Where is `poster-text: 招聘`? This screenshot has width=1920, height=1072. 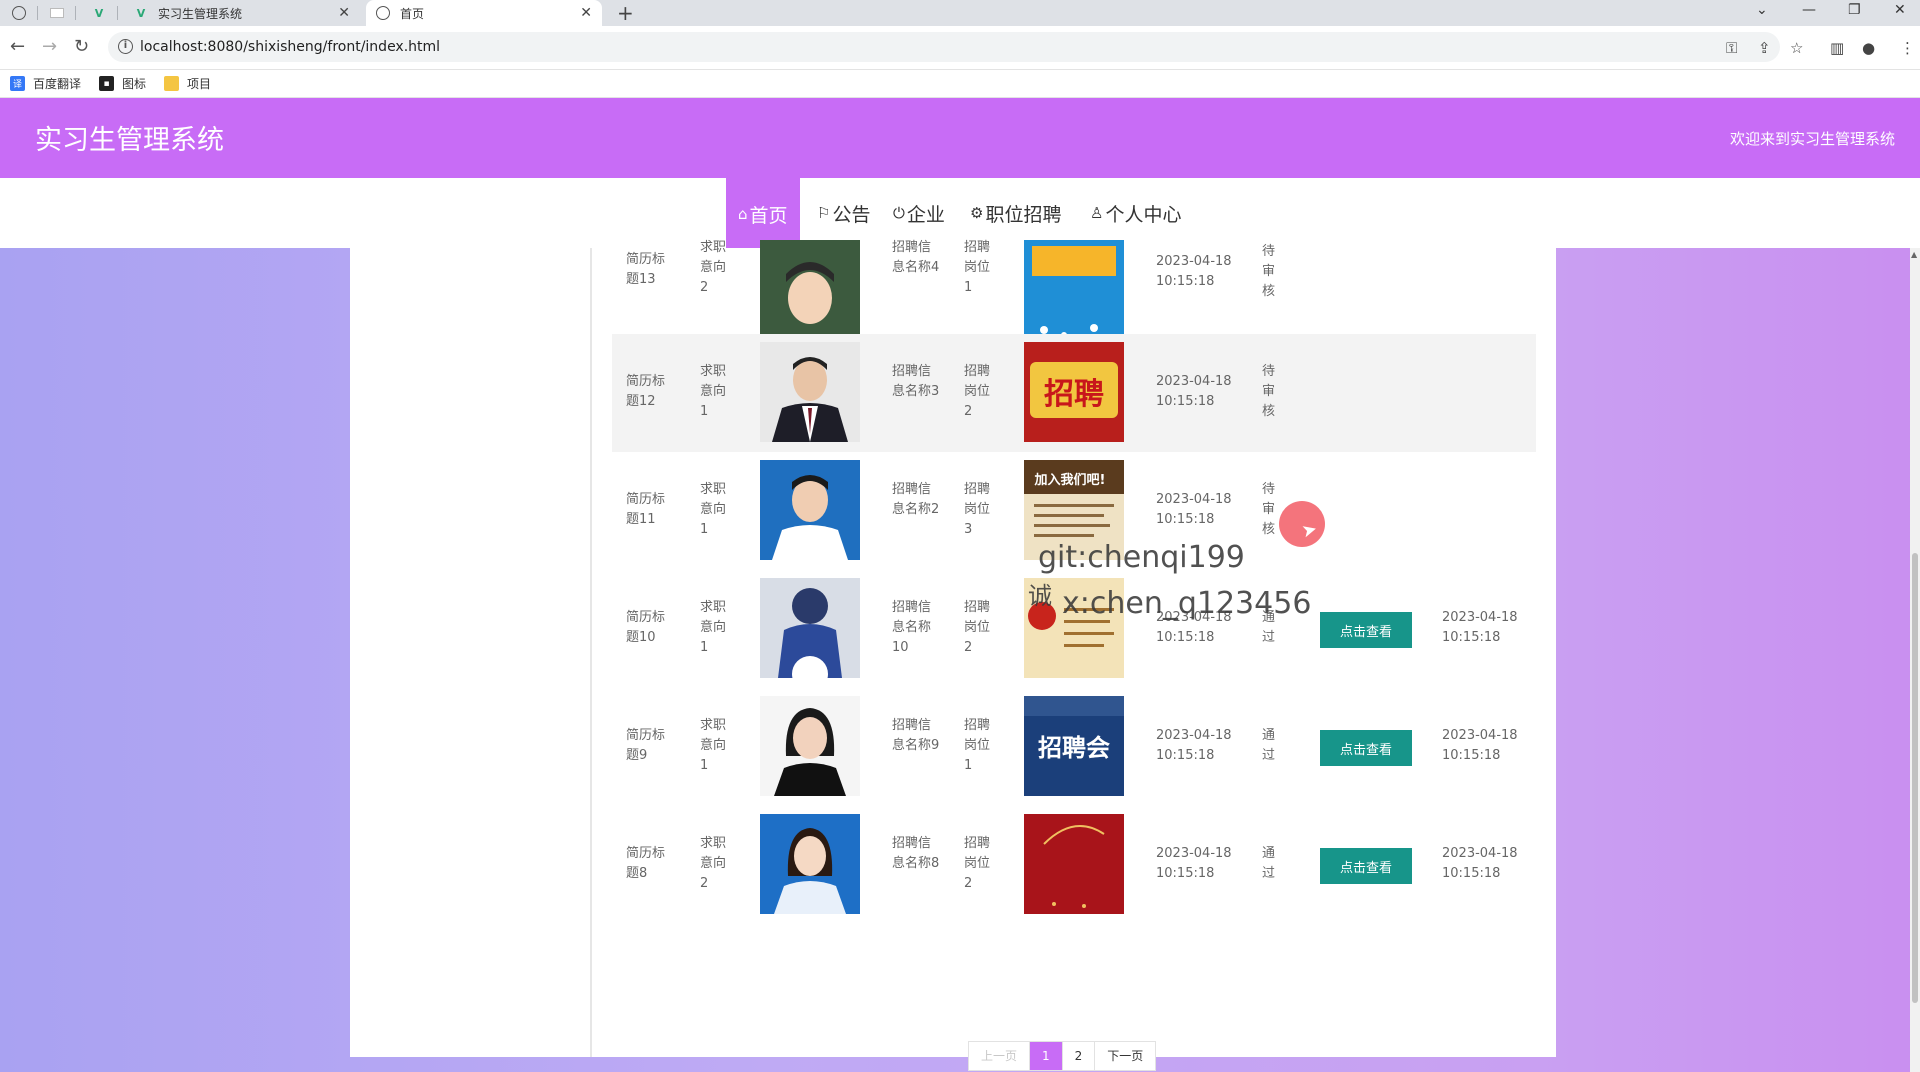
poster-text: 招聘 is located at coordinates (1074, 394).